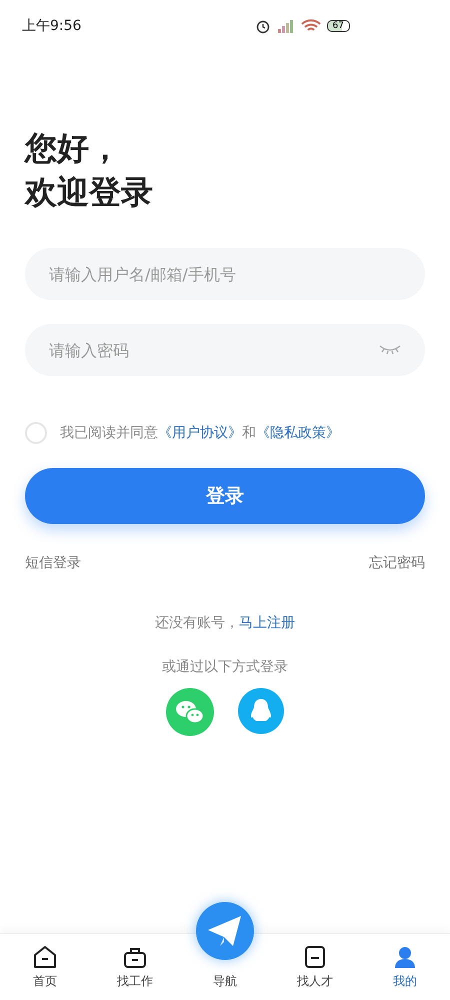  Describe the element at coordinates (225, 496) in the screenshot. I see `login-button: 登录` at that location.